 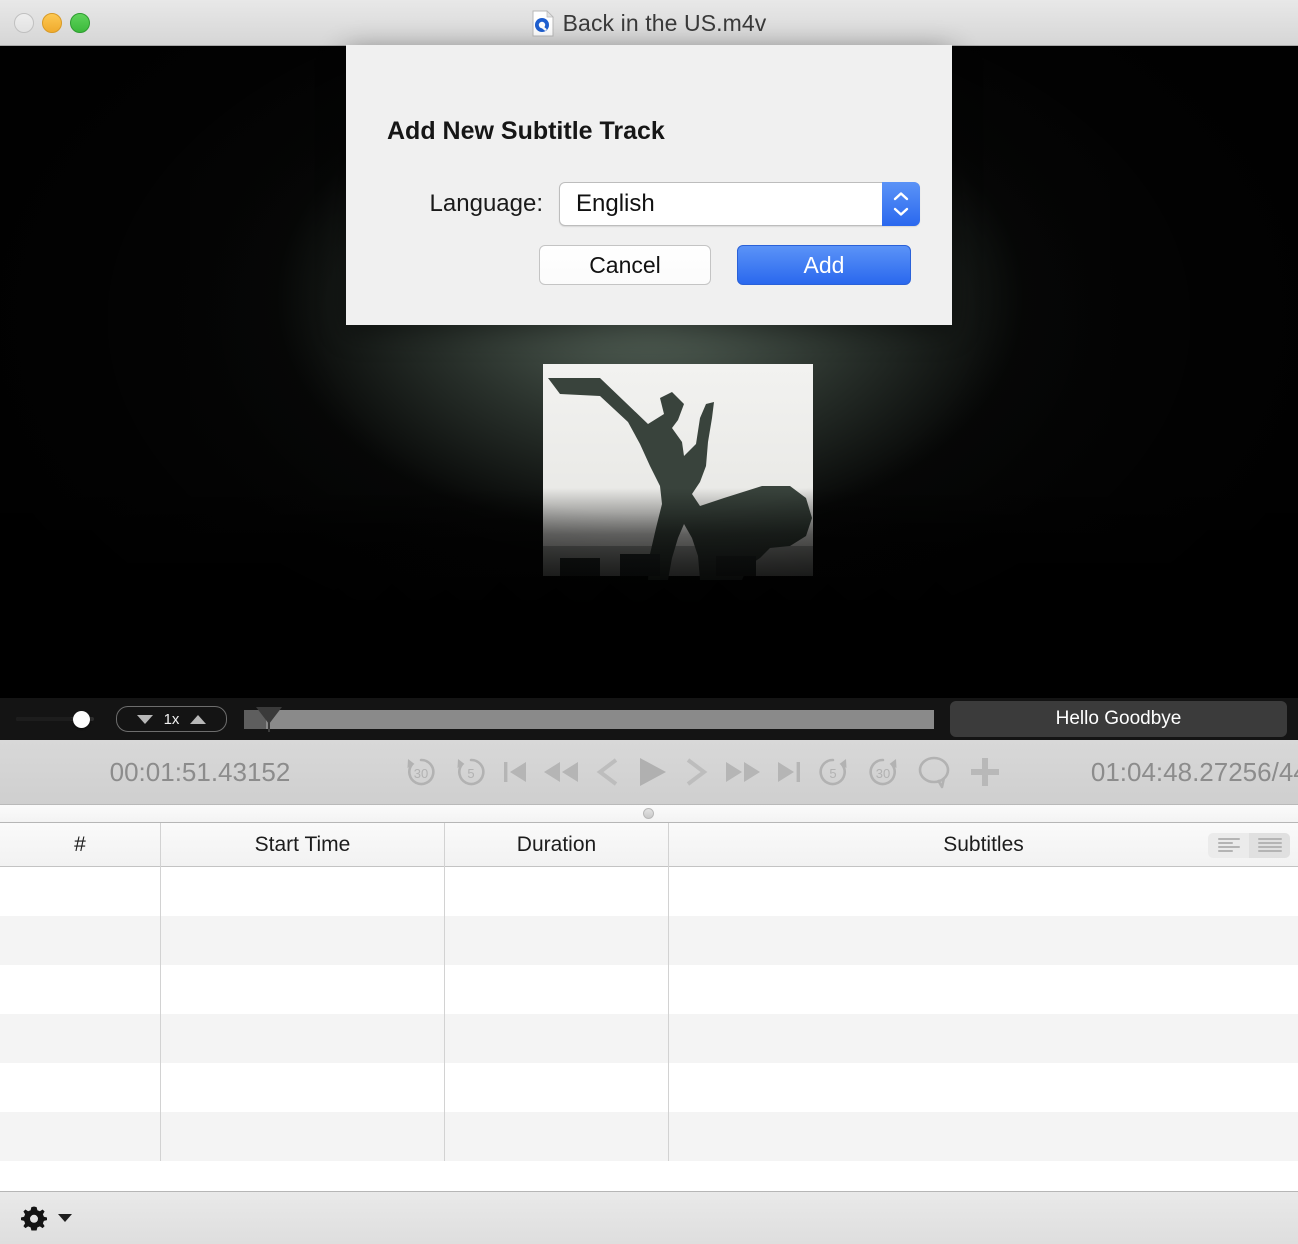 What do you see at coordinates (24, 23) in the screenshot?
I see `close-button` at bounding box center [24, 23].